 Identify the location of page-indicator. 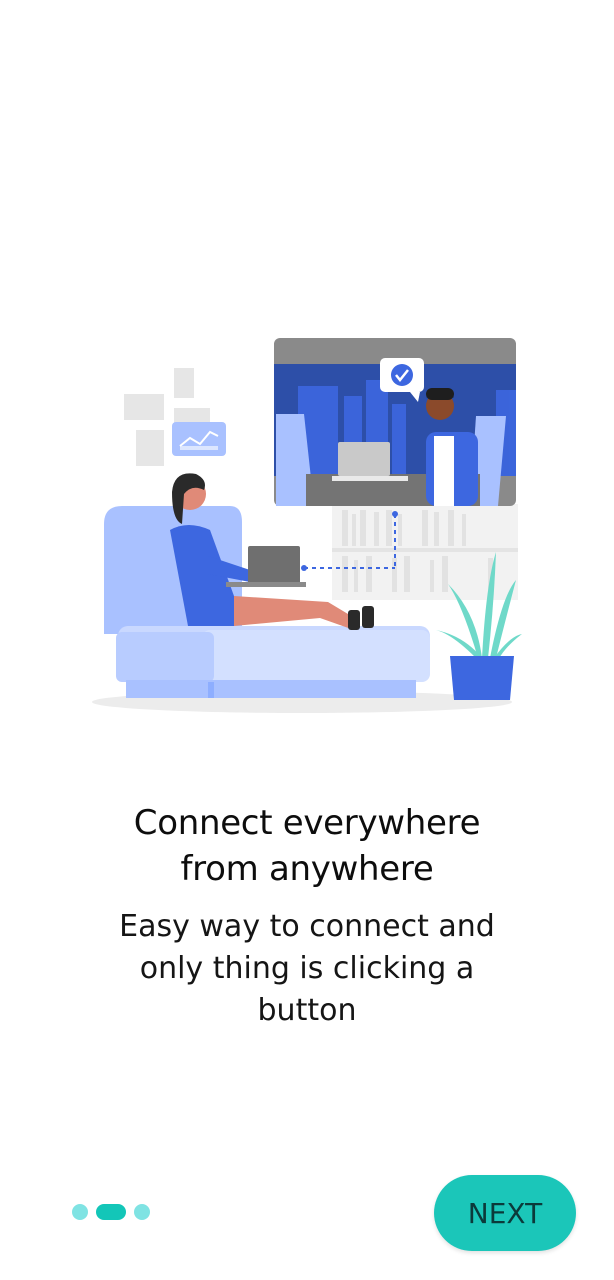
(111, 1212).